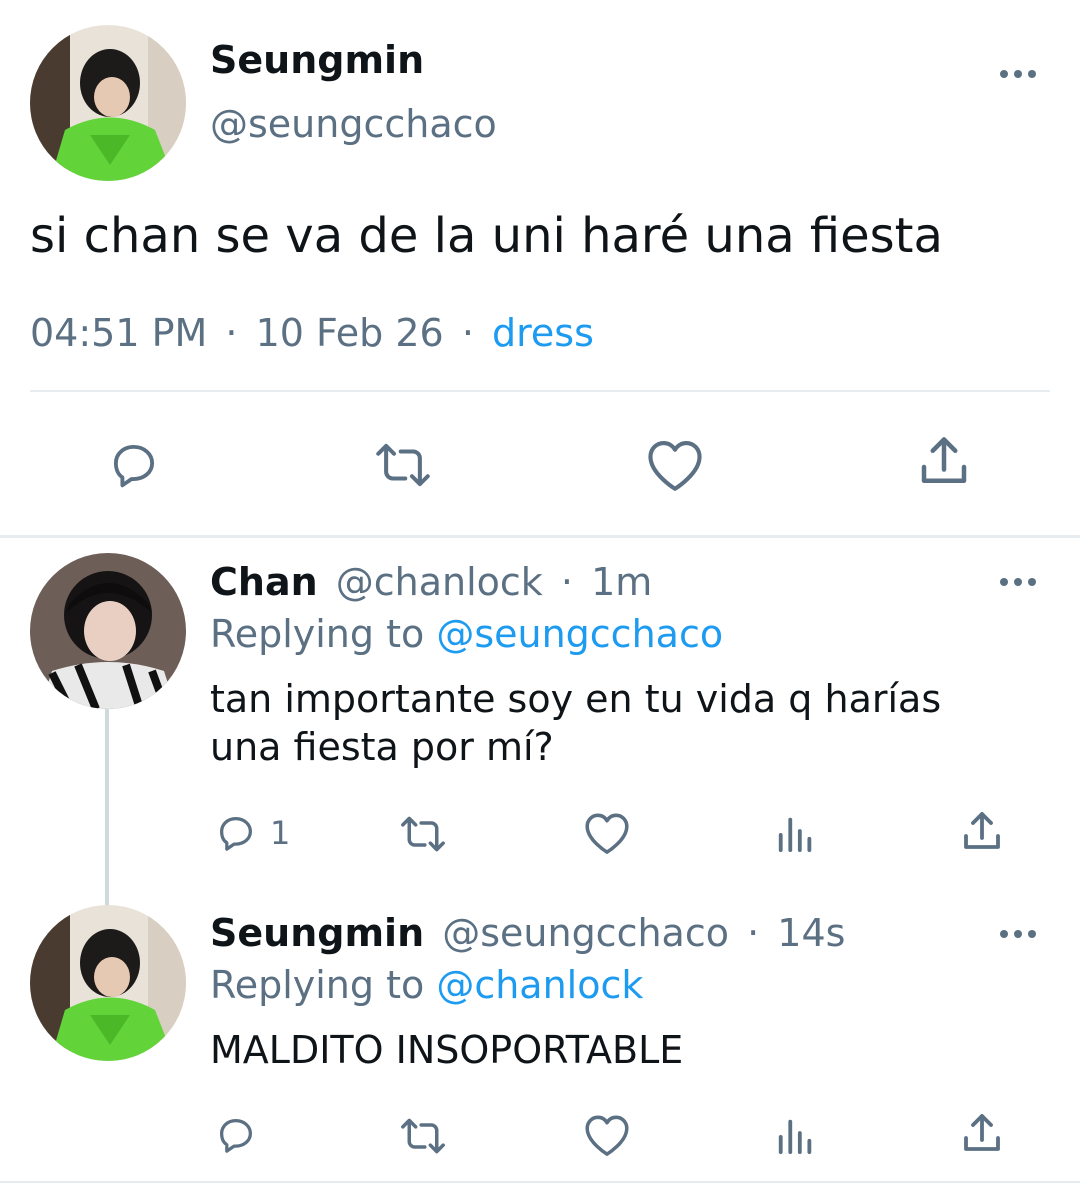  What do you see at coordinates (280, 833) in the screenshot?
I see `reply-count: 1` at bounding box center [280, 833].